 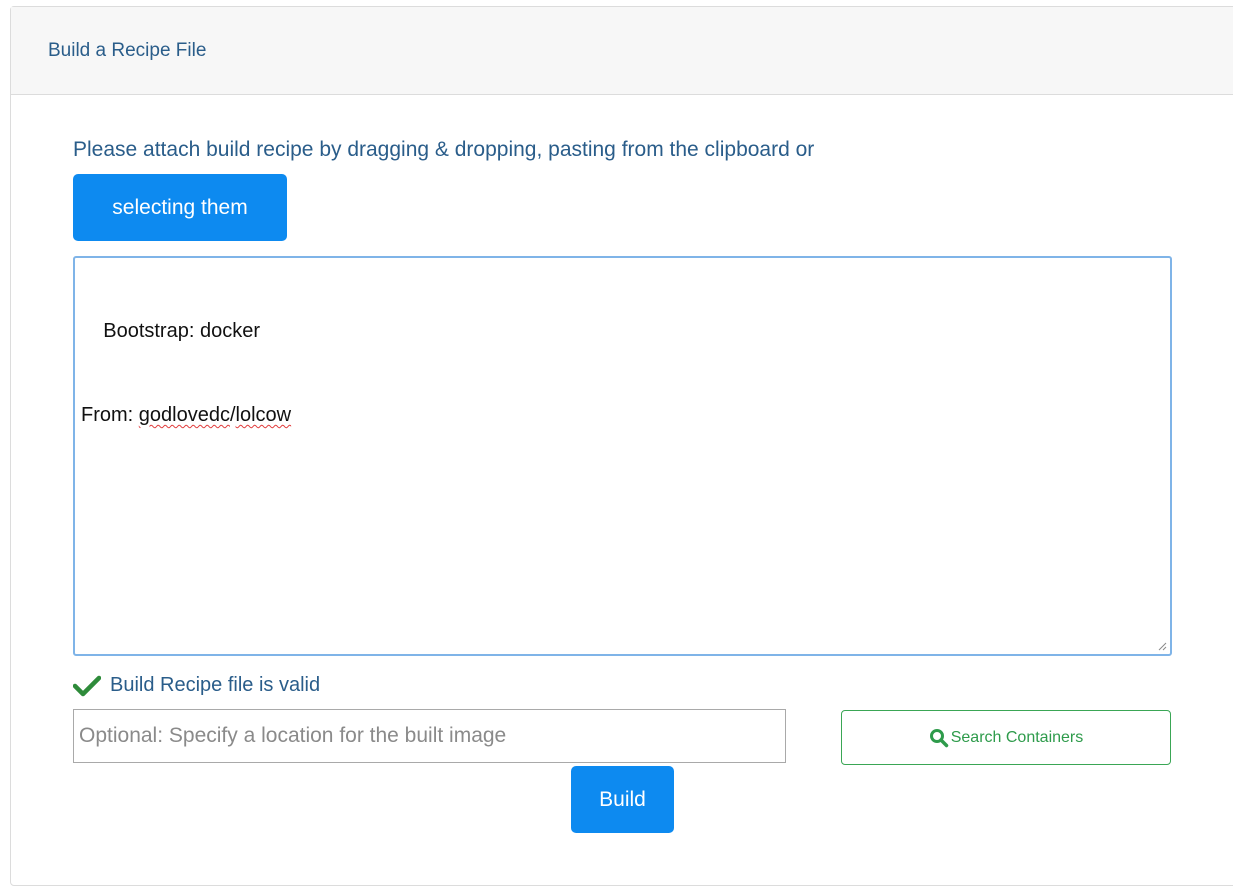 What do you see at coordinates (622, 799) in the screenshot?
I see `build-button: Build` at bounding box center [622, 799].